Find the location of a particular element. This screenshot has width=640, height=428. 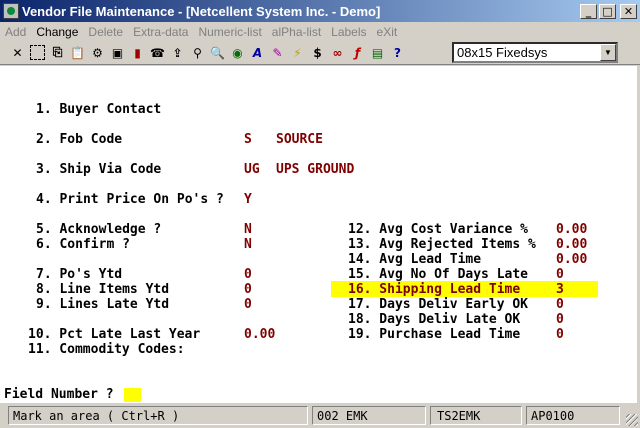

font-icon: A is located at coordinates (257, 52).